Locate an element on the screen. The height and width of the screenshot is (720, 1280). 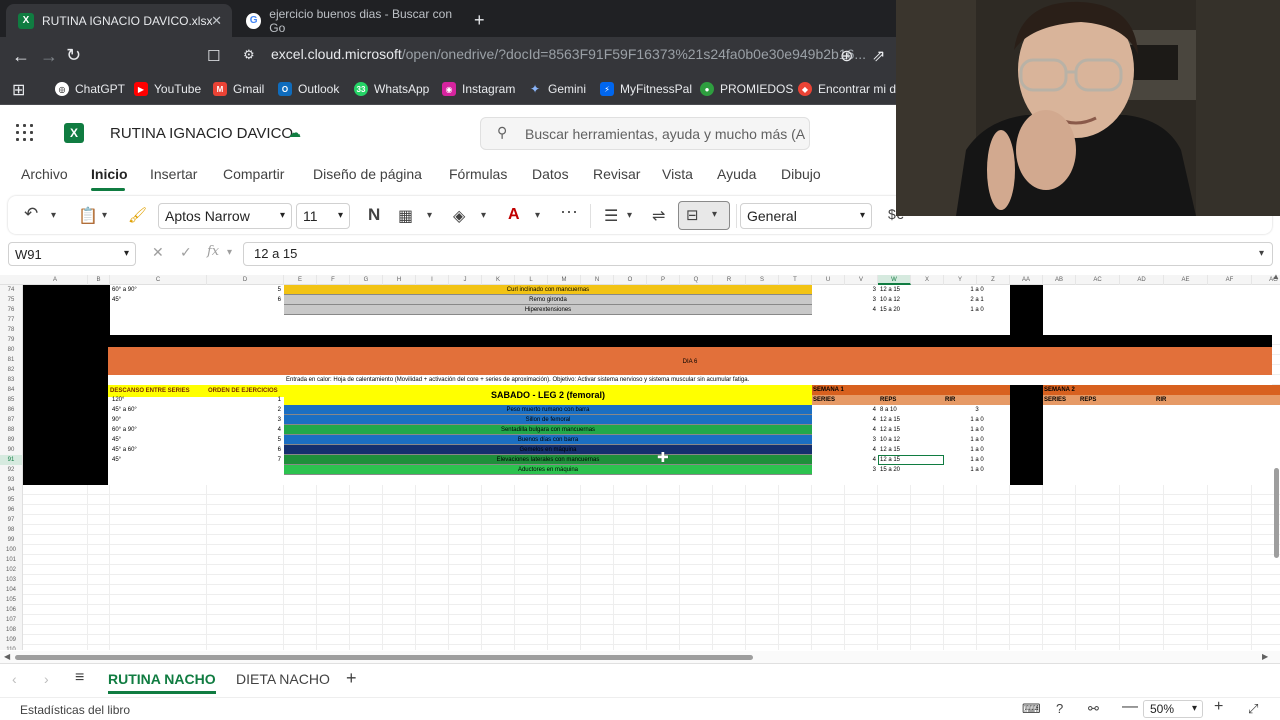
next-sheet-icon: › is located at coordinates (46, 679).